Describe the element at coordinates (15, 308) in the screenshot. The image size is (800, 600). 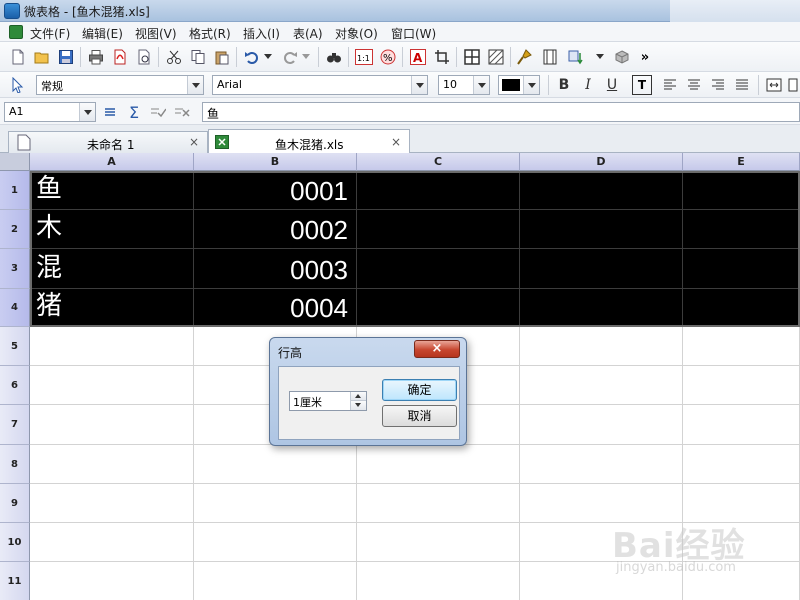
I see `row-header-4: 4` at that location.